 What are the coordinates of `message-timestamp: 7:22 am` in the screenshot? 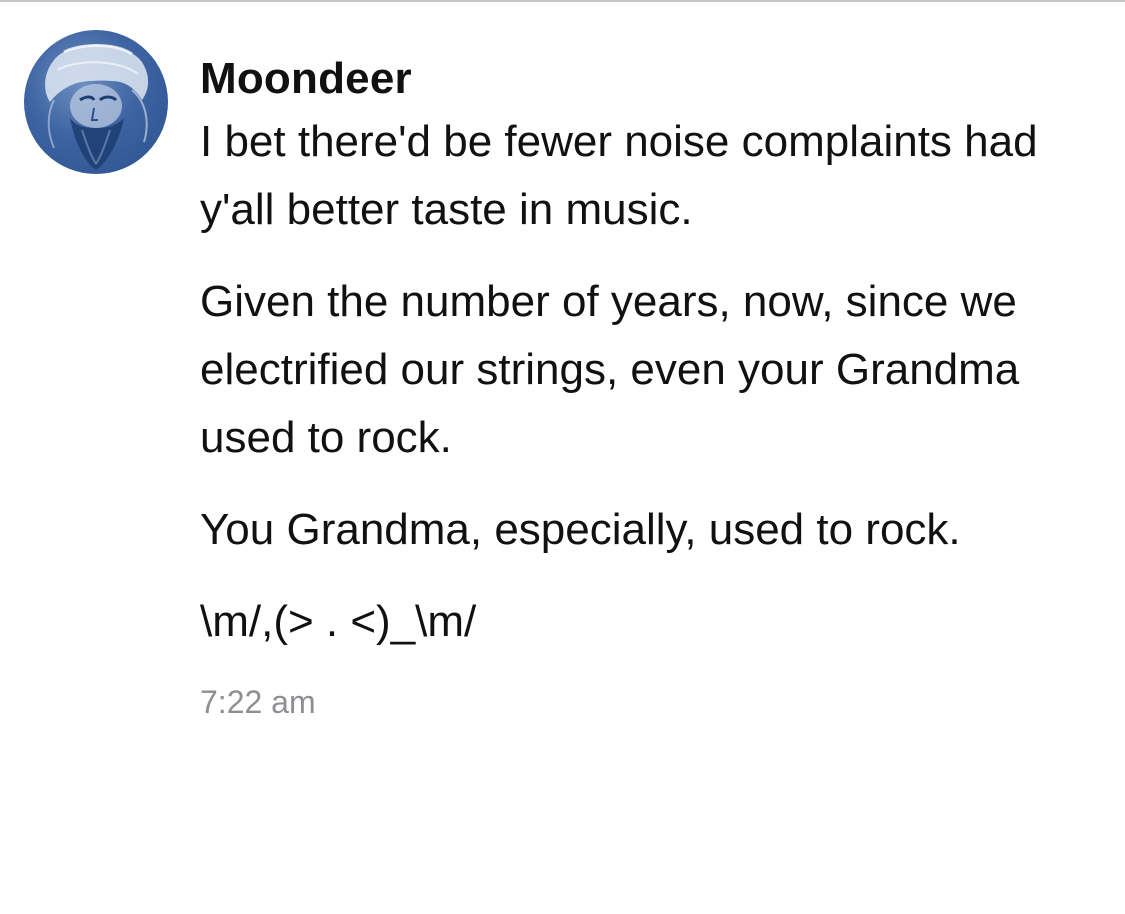 It's located at (258, 702).